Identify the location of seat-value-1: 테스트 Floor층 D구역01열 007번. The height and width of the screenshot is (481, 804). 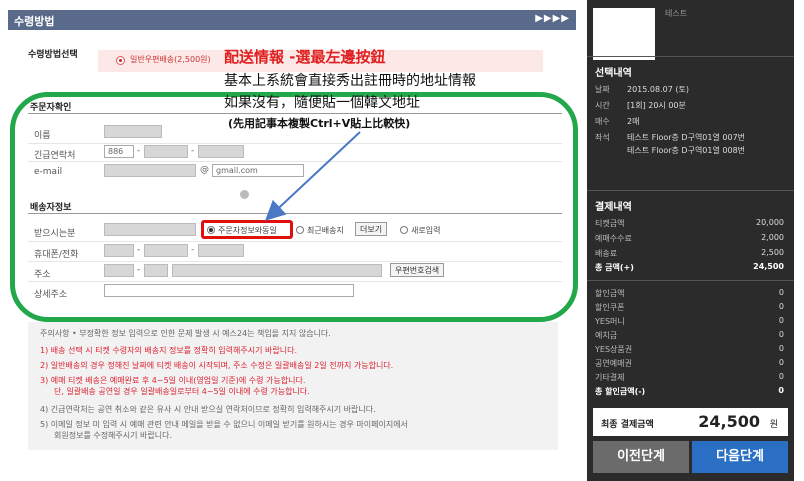
(686, 137).